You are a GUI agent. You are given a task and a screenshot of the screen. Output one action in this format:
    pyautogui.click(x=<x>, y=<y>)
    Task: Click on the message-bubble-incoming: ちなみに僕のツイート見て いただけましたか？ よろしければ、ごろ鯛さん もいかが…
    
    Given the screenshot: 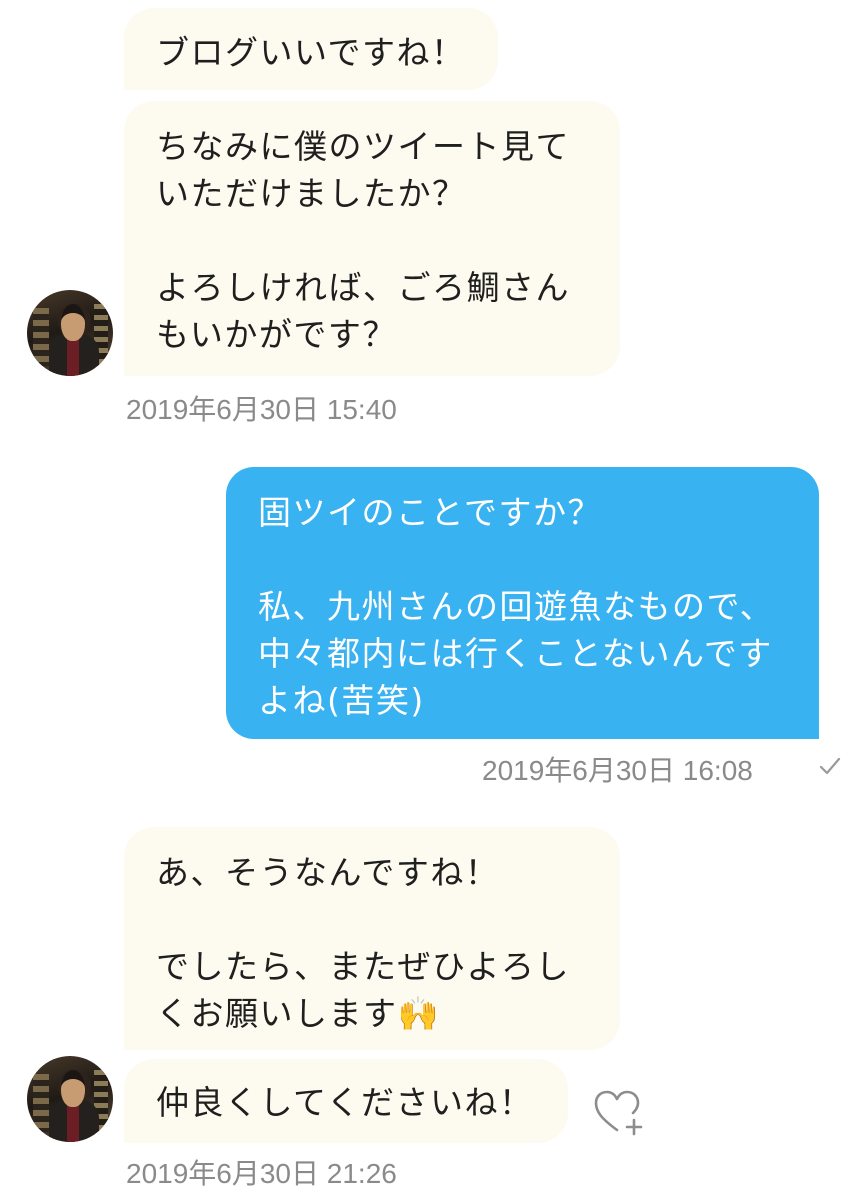 What is the action you would take?
    pyautogui.click(x=372, y=238)
    